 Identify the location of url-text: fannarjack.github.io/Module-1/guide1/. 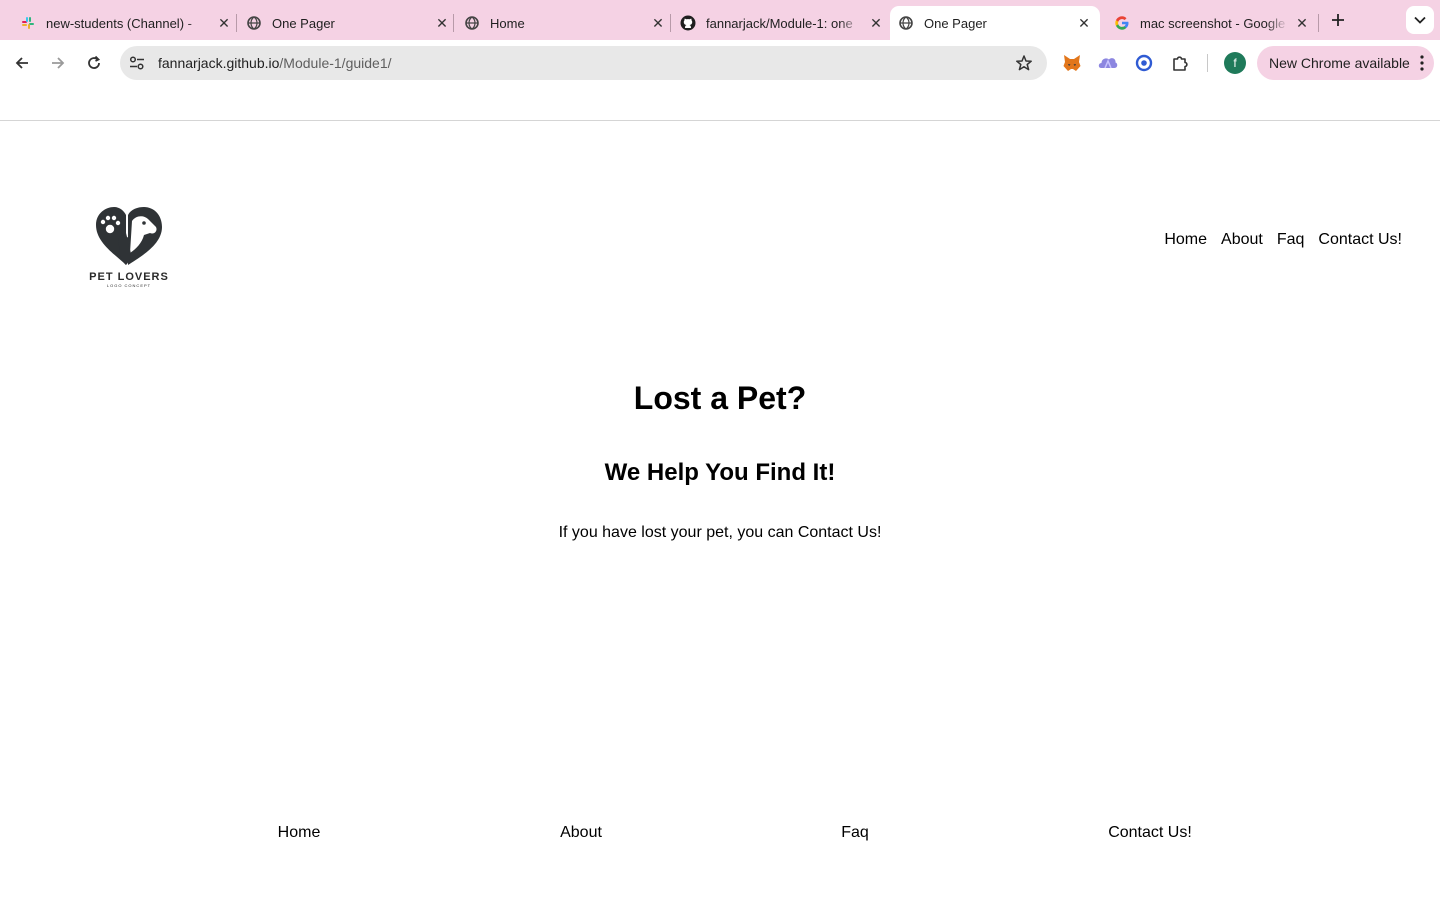
(275, 63).